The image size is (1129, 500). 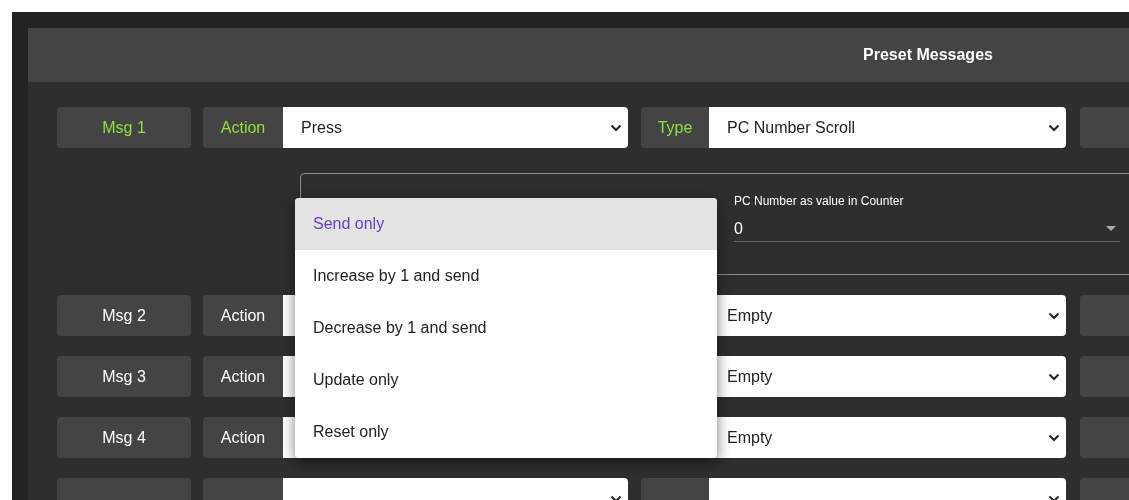 What do you see at coordinates (506, 432) in the screenshot?
I see `menu-item: Reset only` at bounding box center [506, 432].